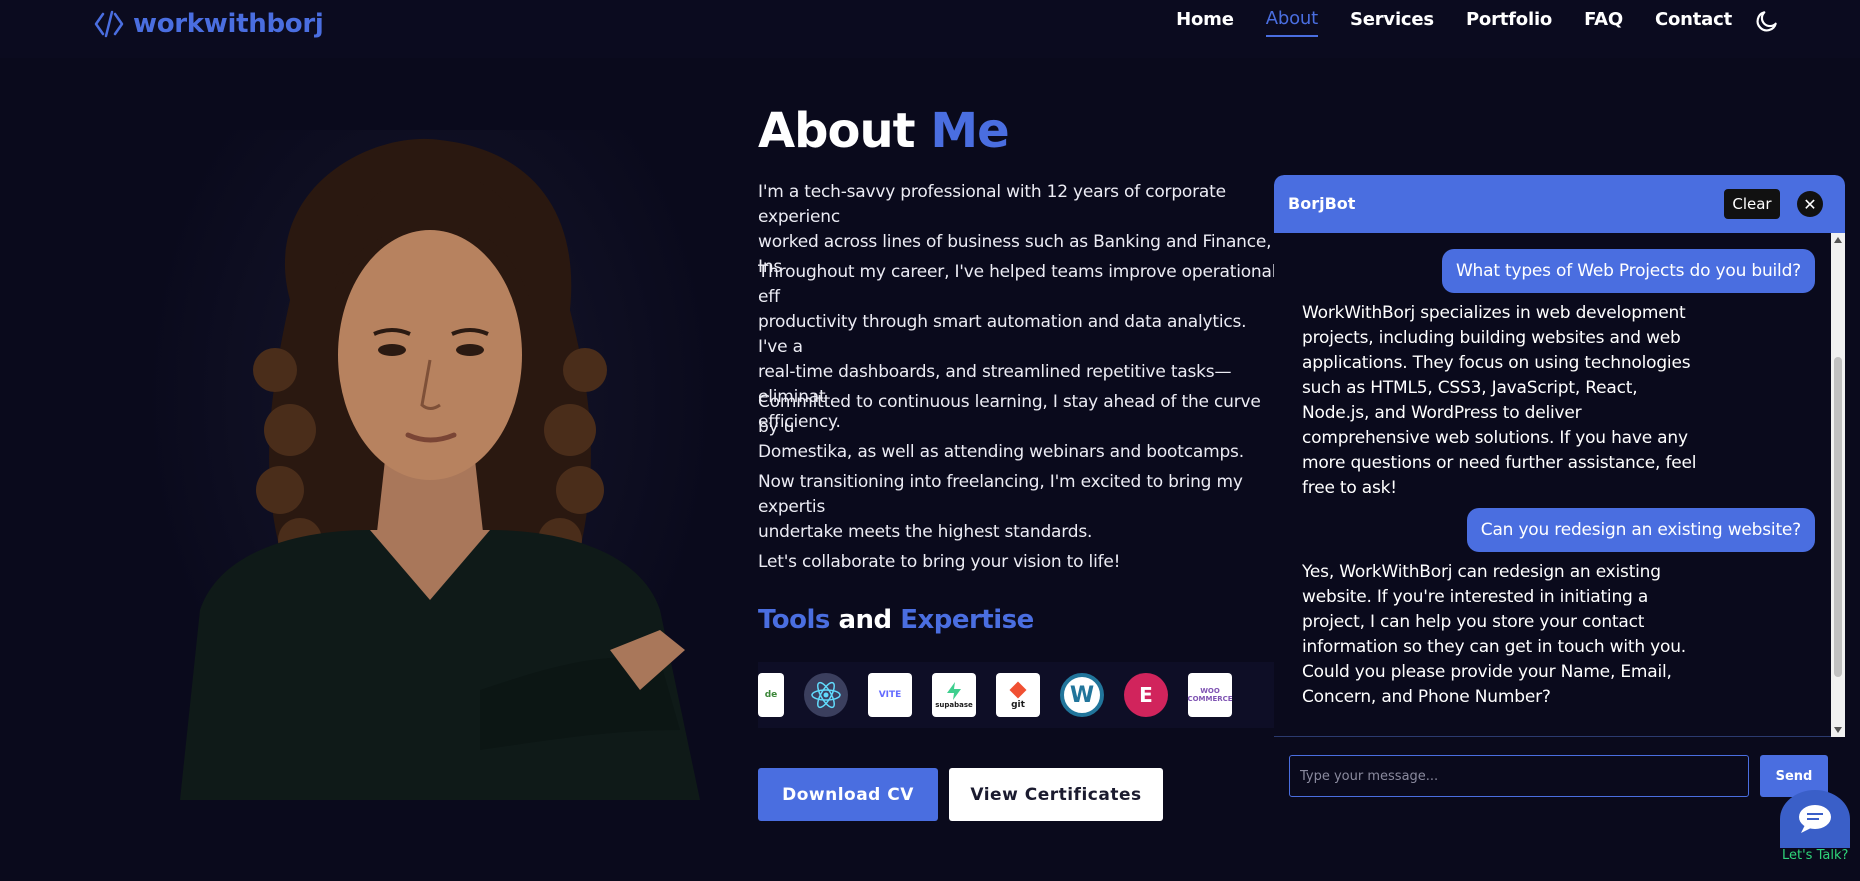  Describe the element at coordinates (1603, 22) in the screenshot. I see `nav-faq: FAQ` at that location.